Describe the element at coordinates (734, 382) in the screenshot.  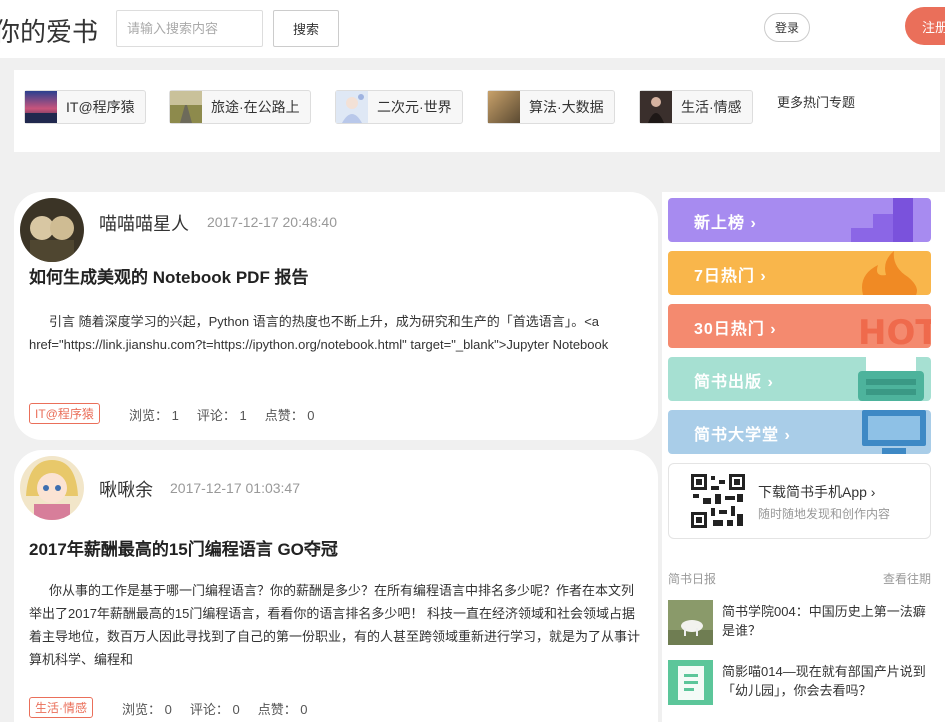
I see `rank-label: 简书出版 ›` at that location.